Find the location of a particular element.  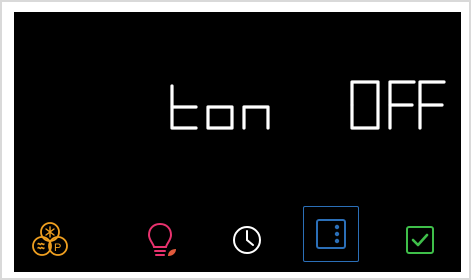

segment-char-o is located at coordinates (220, 117).